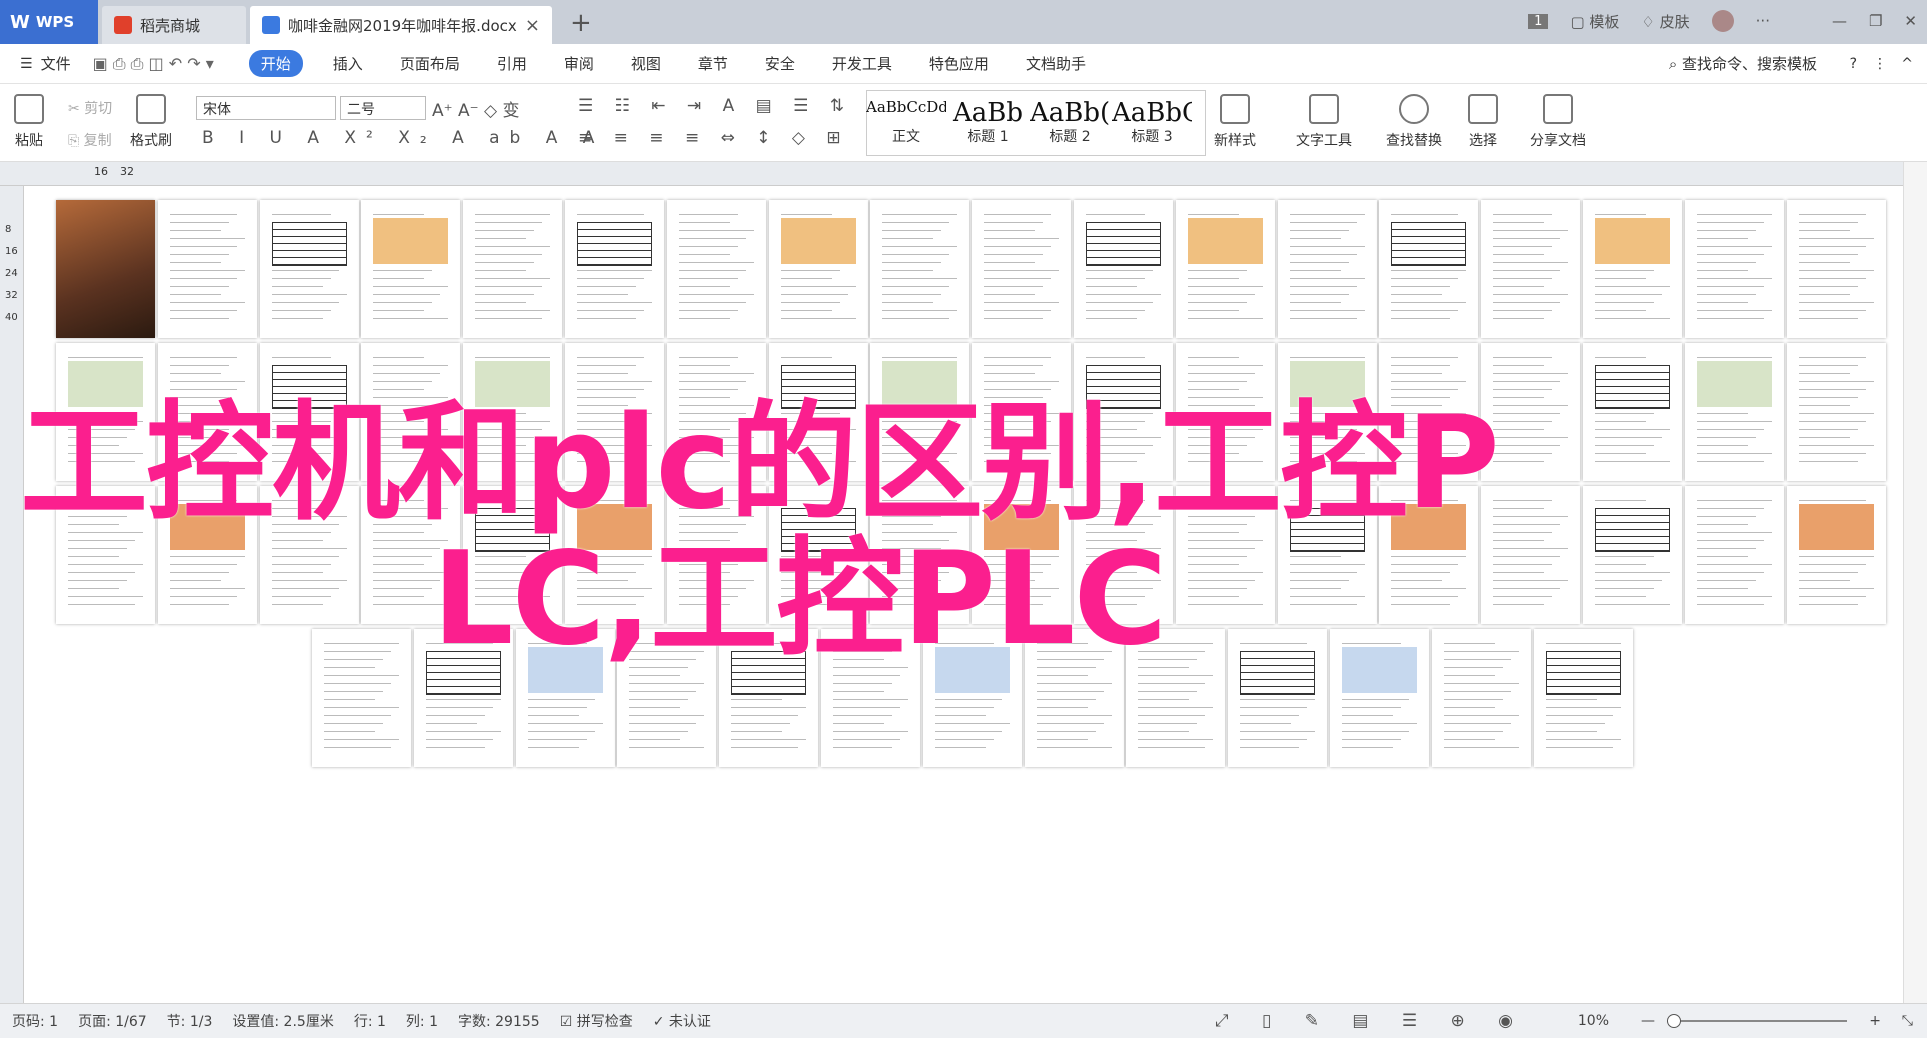 The width and height of the screenshot is (1927, 1038). Describe the element at coordinates (26, 64) in the screenshot. I see `hamburger-icon: ☰` at that location.